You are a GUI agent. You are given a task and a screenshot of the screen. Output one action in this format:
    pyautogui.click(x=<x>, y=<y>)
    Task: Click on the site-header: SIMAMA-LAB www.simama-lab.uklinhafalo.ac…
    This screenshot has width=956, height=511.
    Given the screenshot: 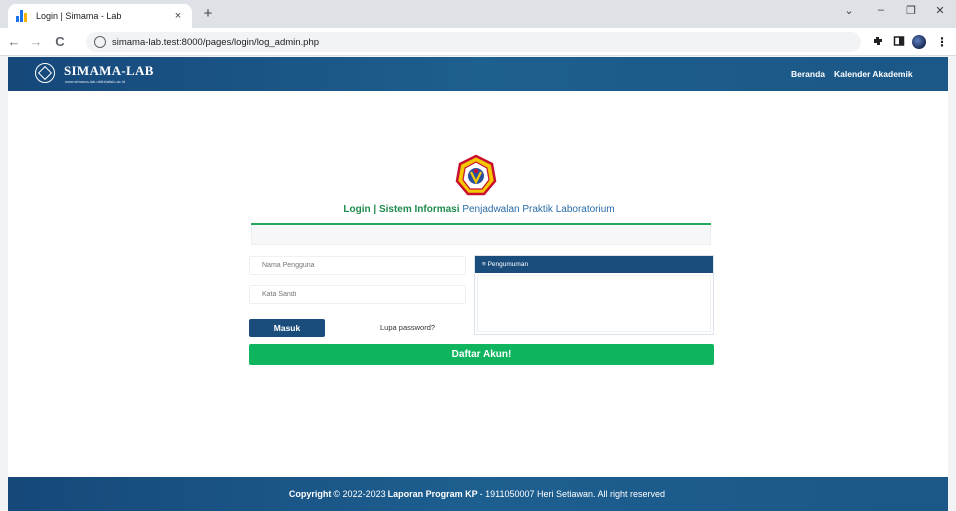 What is the action you would take?
    pyautogui.click(x=478, y=74)
    